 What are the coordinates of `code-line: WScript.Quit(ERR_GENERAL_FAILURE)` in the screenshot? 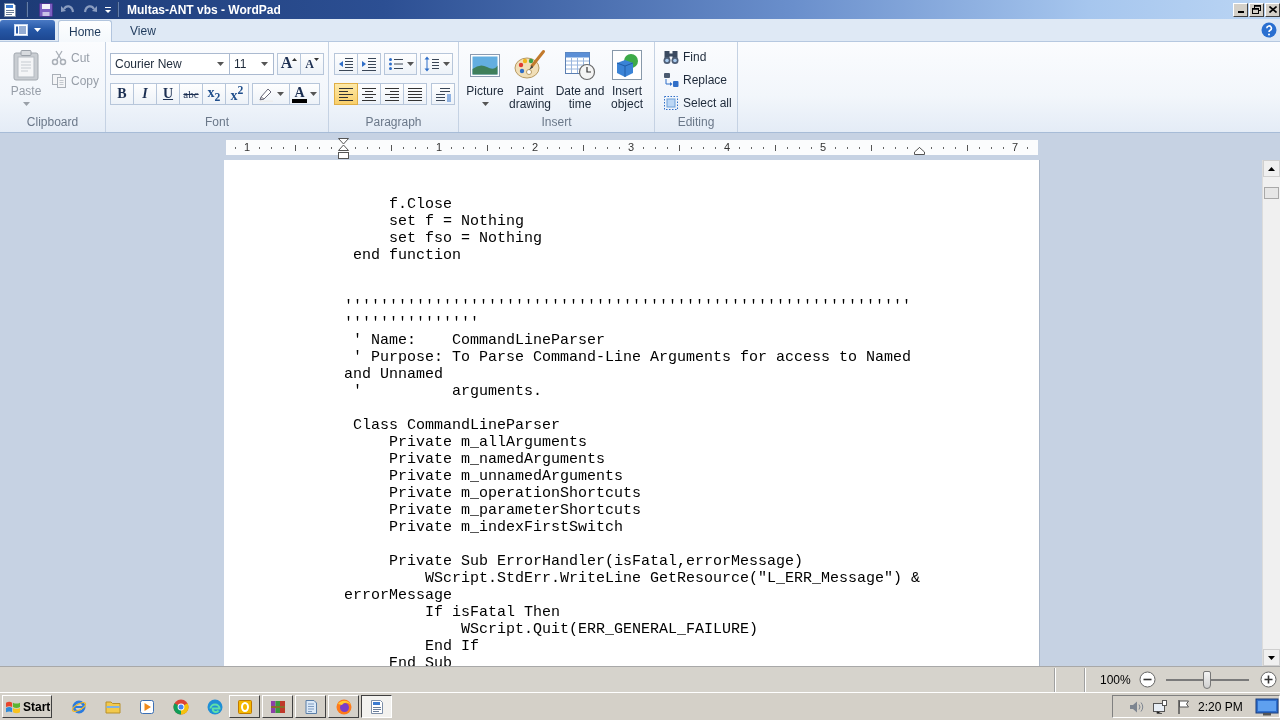 It's located at (610, 629).